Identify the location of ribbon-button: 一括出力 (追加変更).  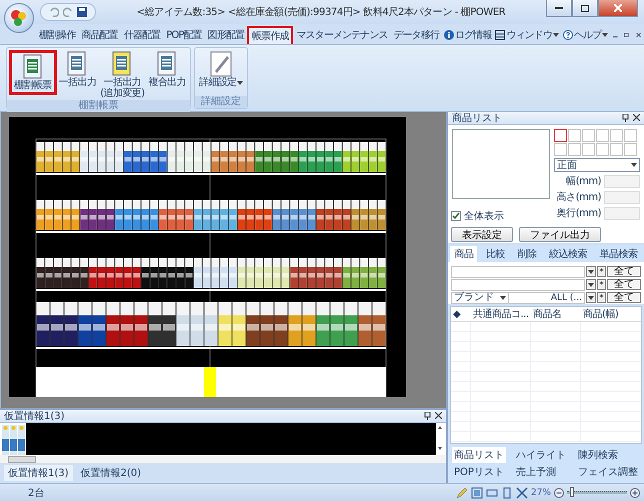
(122, 75).